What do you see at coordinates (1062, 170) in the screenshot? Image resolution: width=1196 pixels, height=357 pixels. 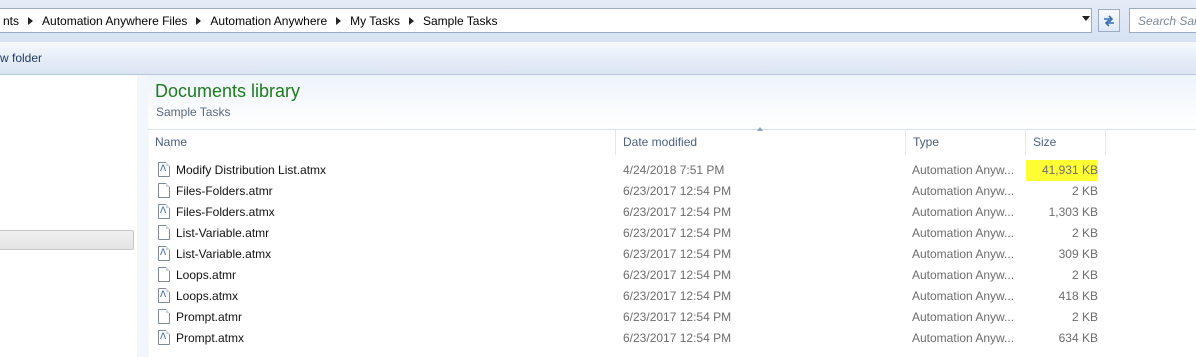 I see `file-size: 41,931 KB` at bounding box center [1062, 170].